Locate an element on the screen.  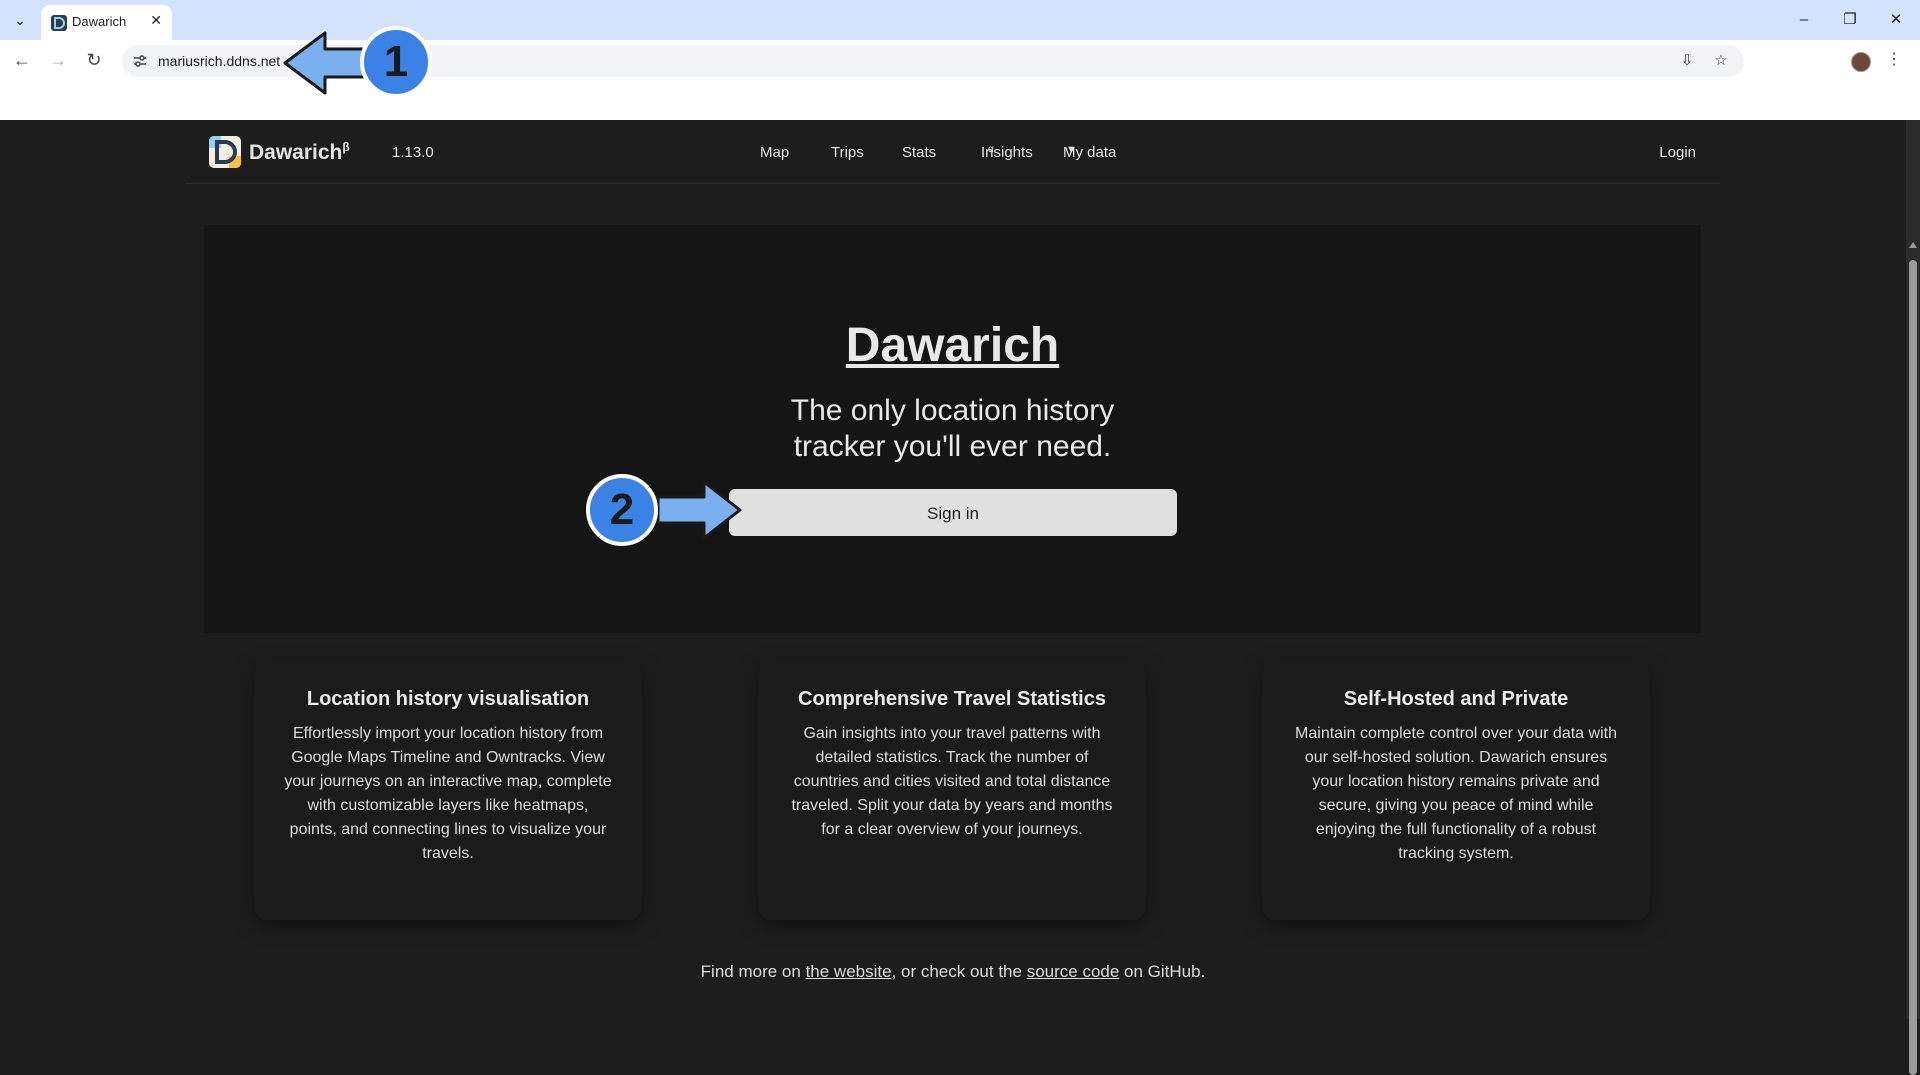
chevron-down-icon: ▼ is located at coordinates (1071, 150).